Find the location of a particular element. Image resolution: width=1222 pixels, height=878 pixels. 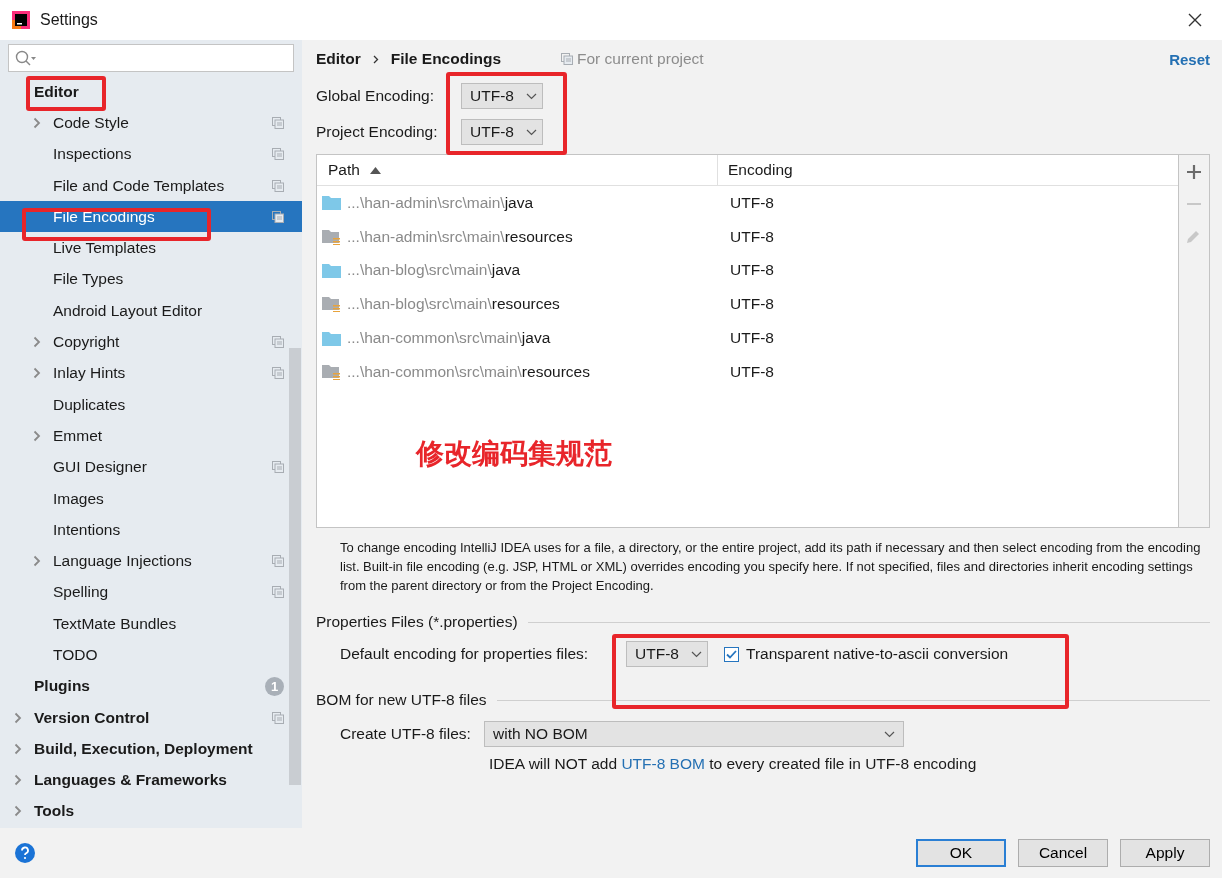

field-label: Default encoding for properties files: is located at coordinates (465, 654).